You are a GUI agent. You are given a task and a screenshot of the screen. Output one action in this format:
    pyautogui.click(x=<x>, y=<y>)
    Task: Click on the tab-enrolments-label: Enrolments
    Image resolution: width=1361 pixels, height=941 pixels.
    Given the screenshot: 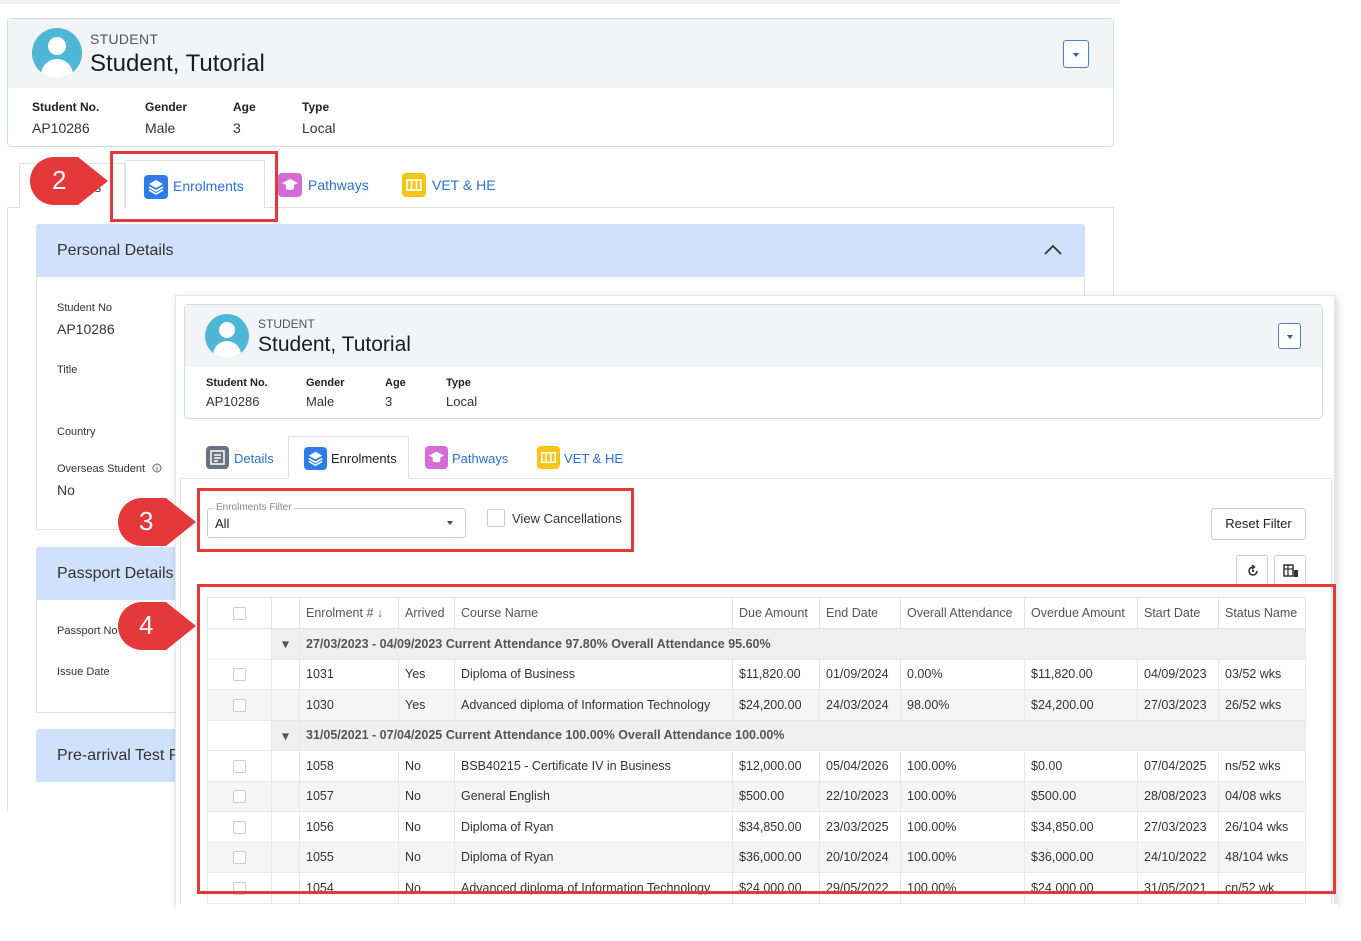 What is the action you would take?
    pyautogui.click(x=364, y=458)
    